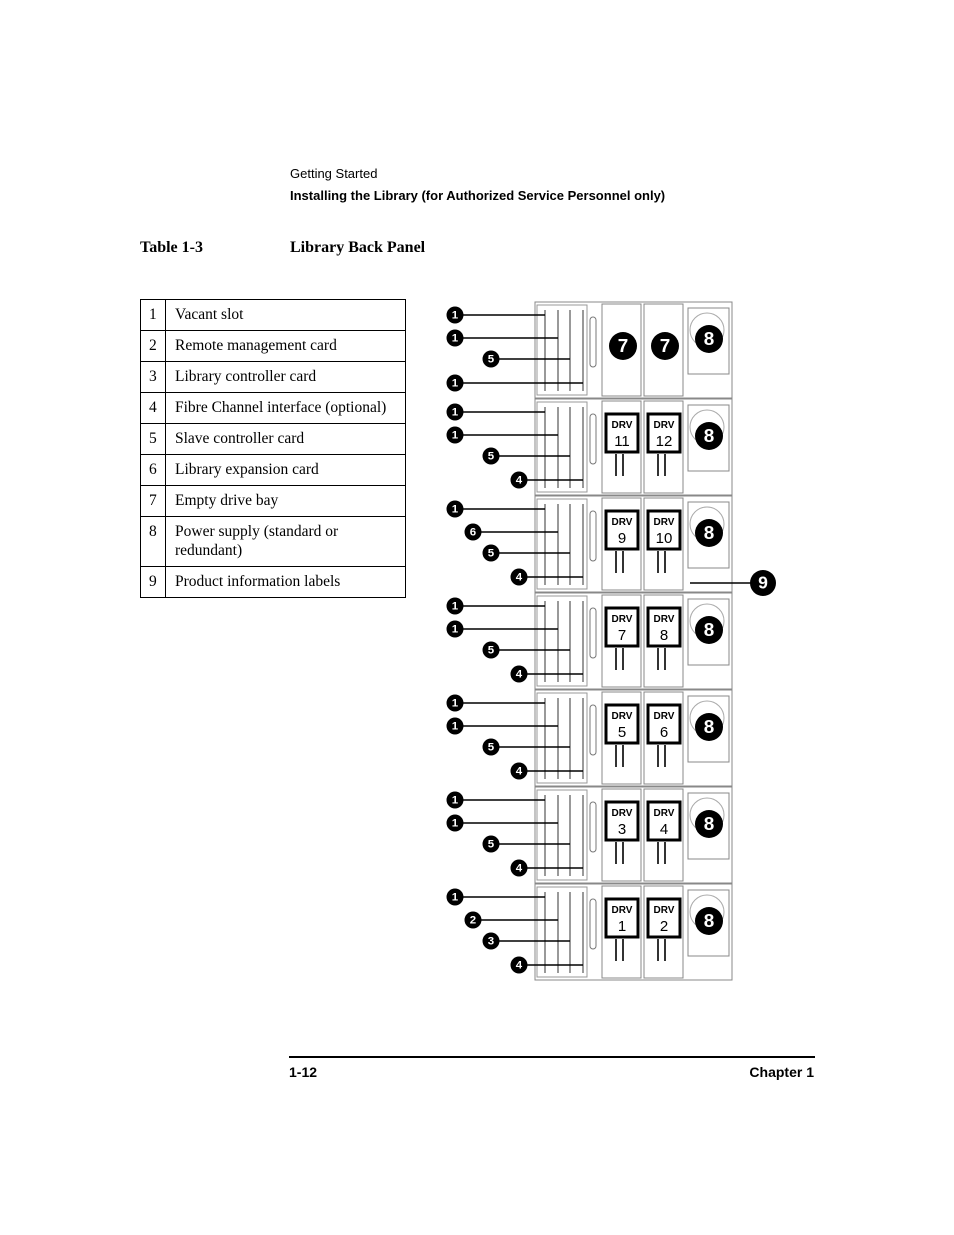  I want to click on drive-number: 12, so click(664, 441).